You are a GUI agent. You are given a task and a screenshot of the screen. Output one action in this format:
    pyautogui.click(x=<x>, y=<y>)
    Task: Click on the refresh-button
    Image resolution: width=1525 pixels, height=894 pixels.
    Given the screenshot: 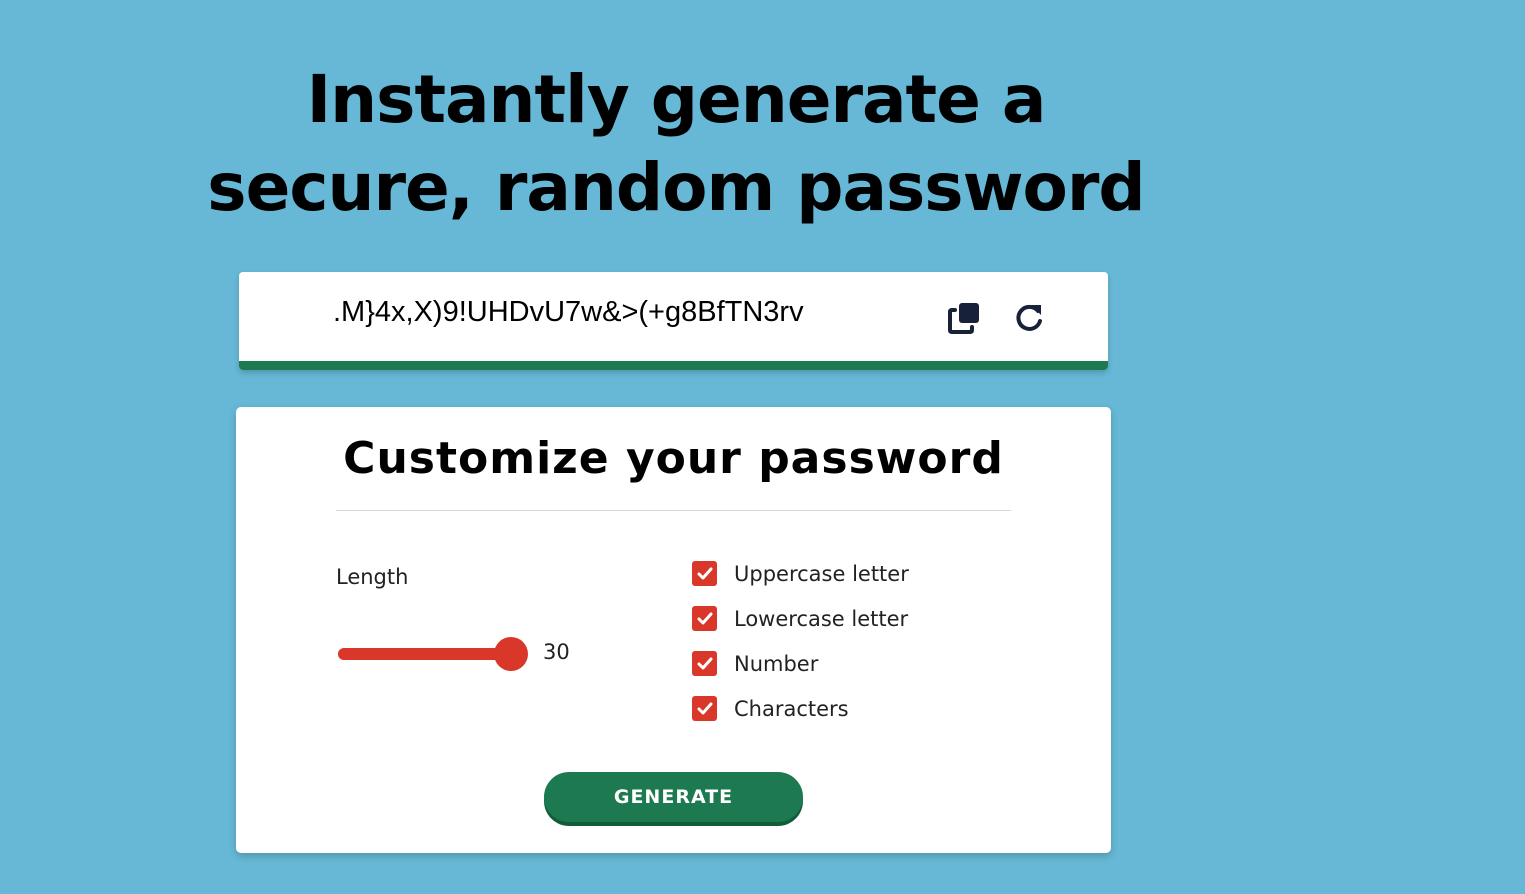 What is the action you would take?
    pyautogui.click(x=1029, y=318)
    